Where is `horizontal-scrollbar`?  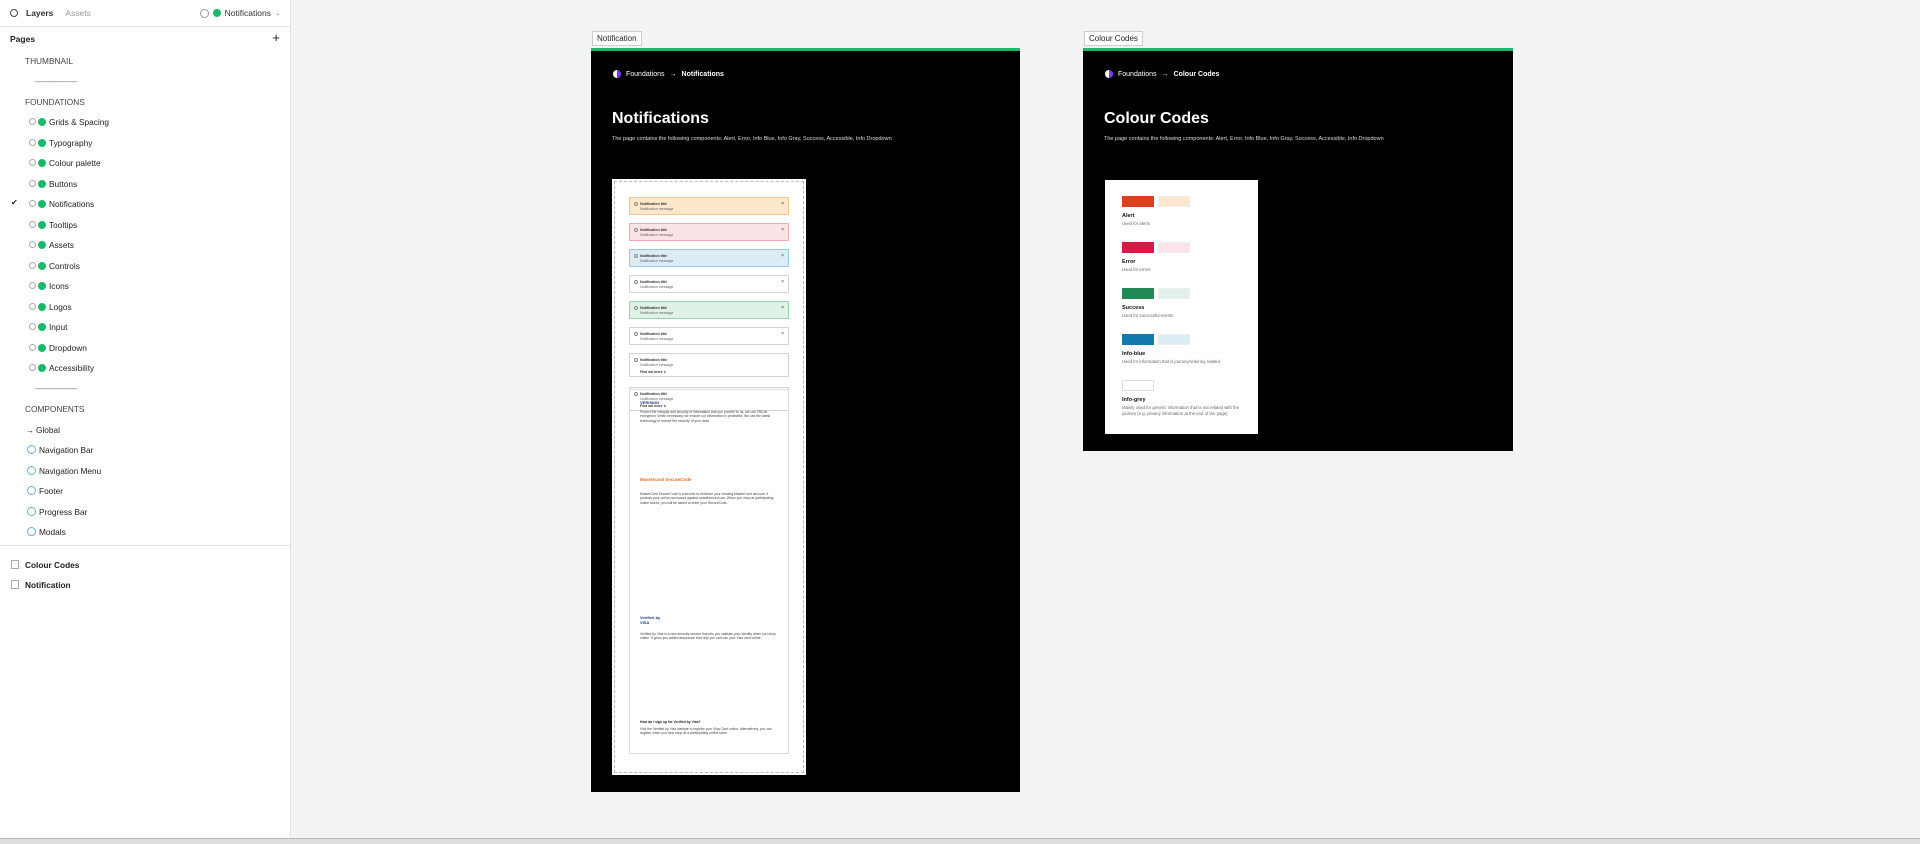 horizontal-scrollbar is located at coordinates (960, 841).